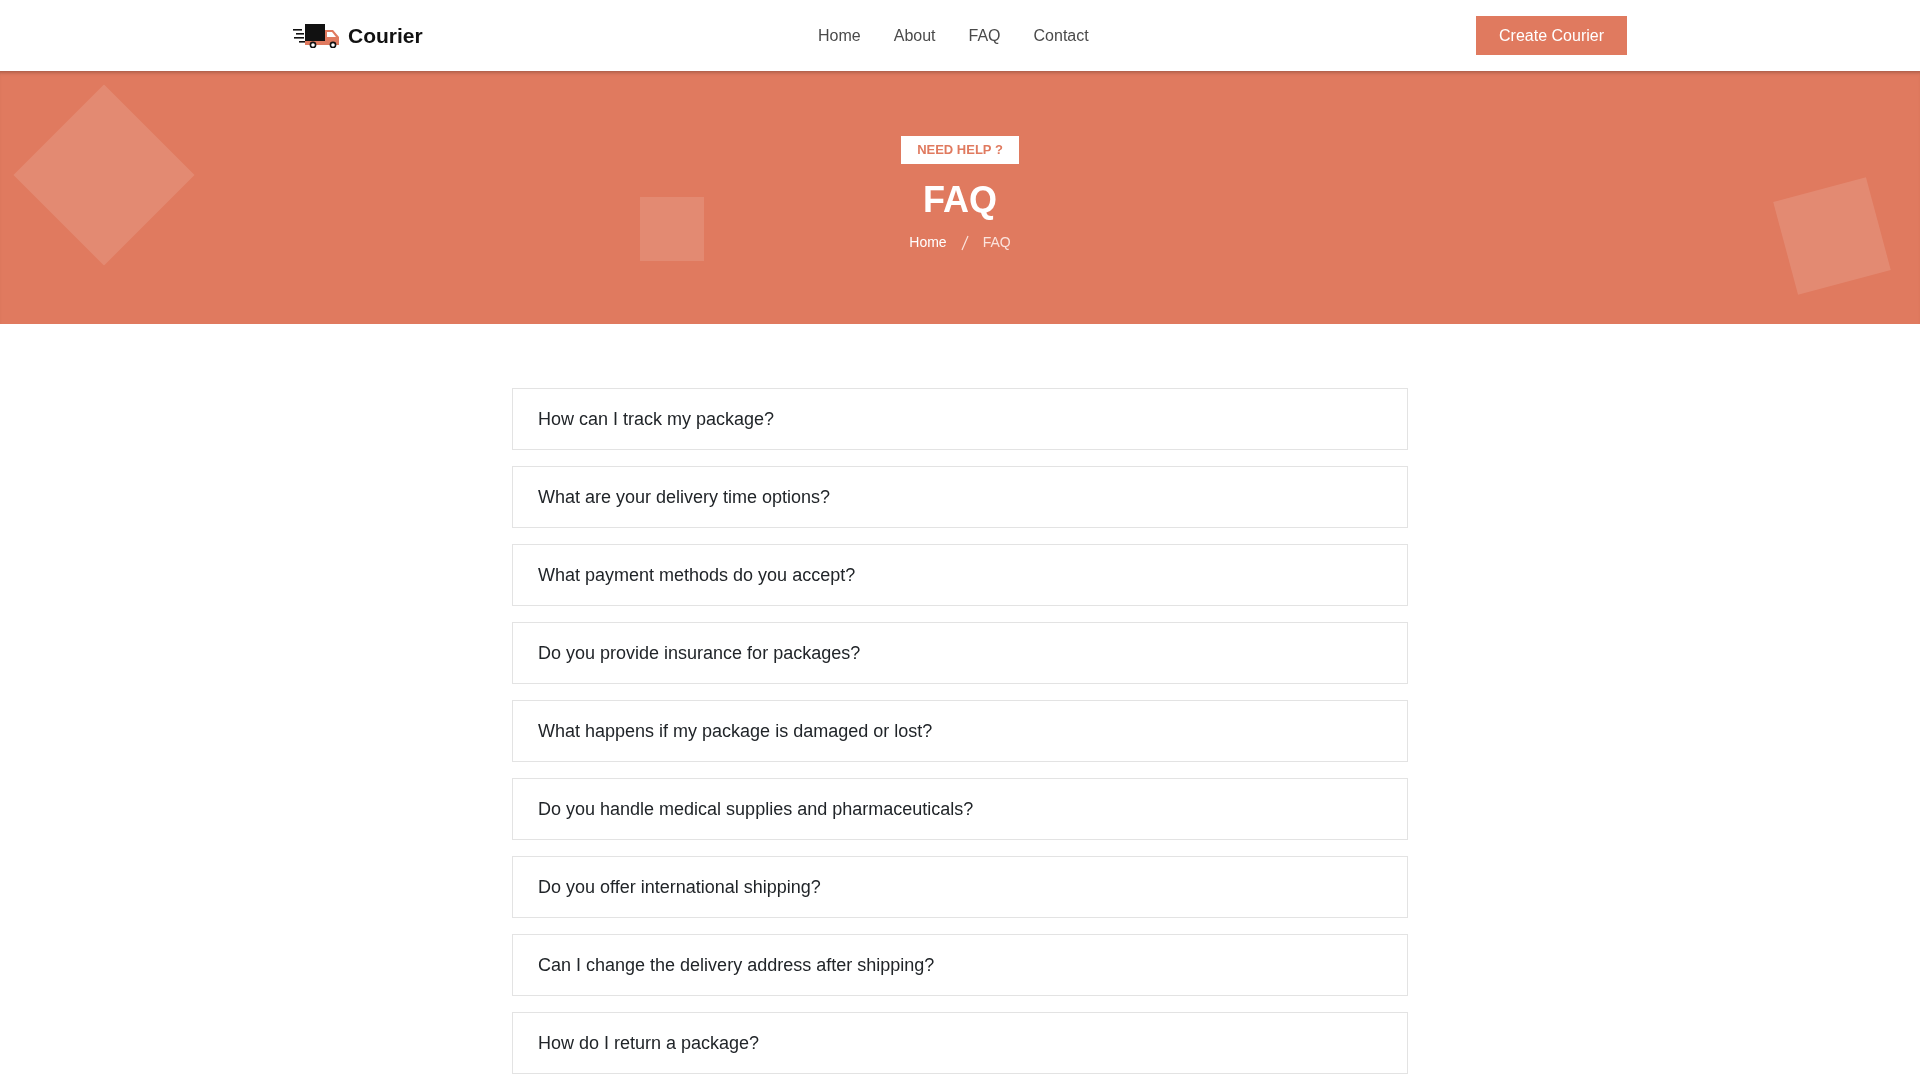 The height and width of the screenshot is (1080, 1920). I want to click on faq-question: Can I change the delivery address after shipping?, so click(960, 965).